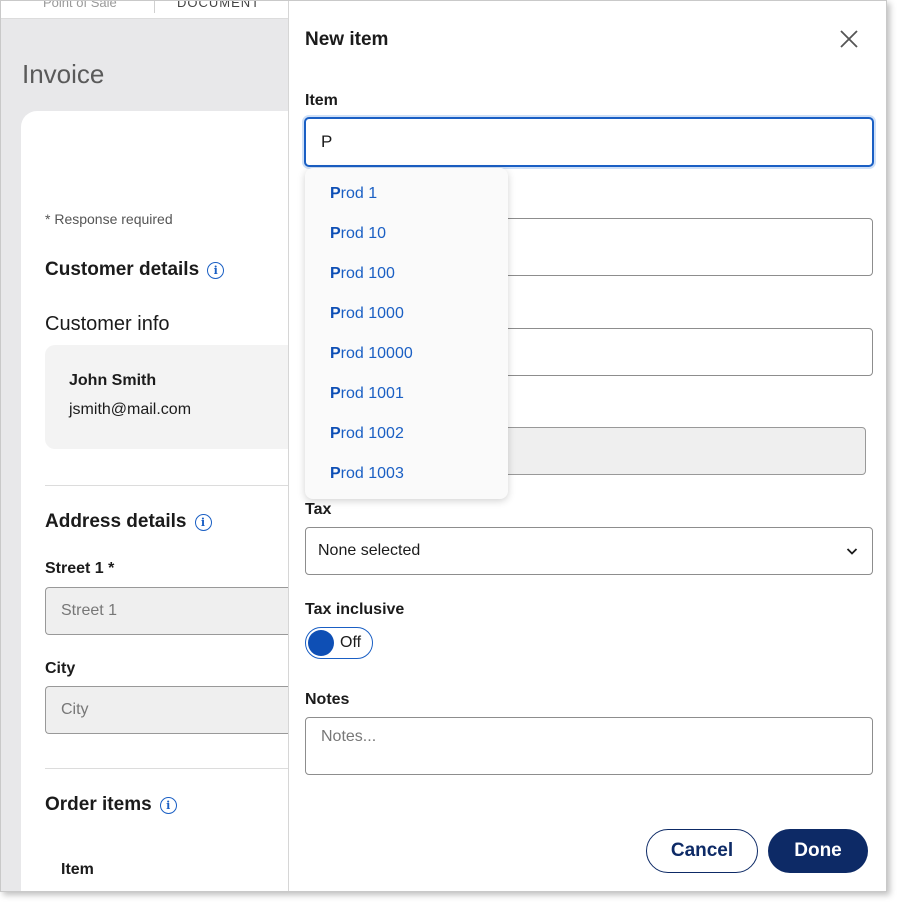 Image resolution: width=899 pixels, height=904 pixels. Describe the element at coordinates (363, 233) in the screenshot. I see `option-rest: rod 10` at that location.